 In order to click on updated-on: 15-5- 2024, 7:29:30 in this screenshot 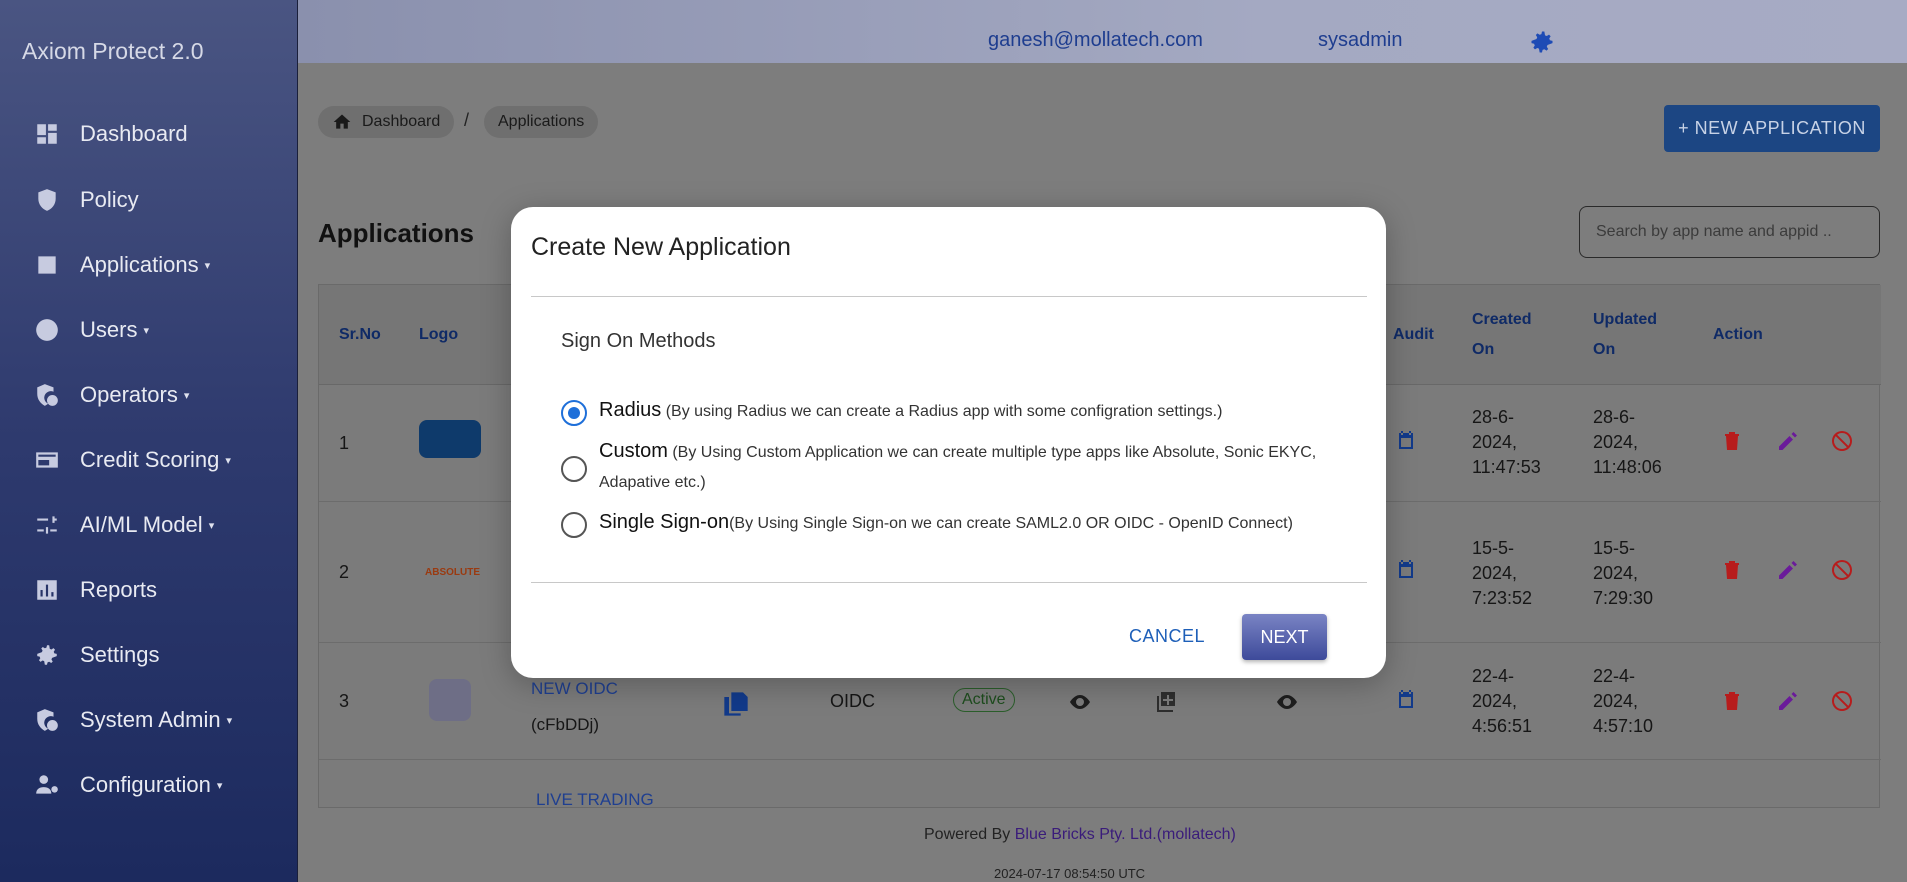, I will do `click(1623, 573)`.